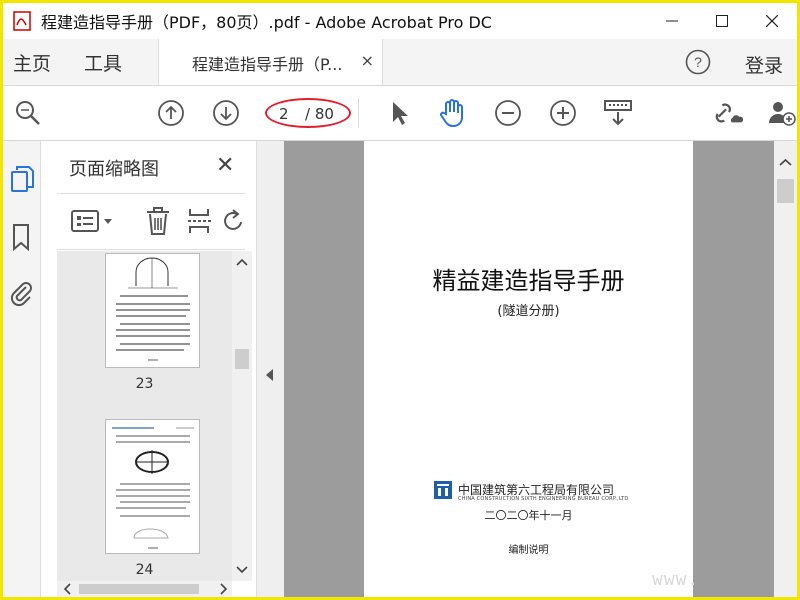  I want to click on add-user-icon, so click(782, 113).